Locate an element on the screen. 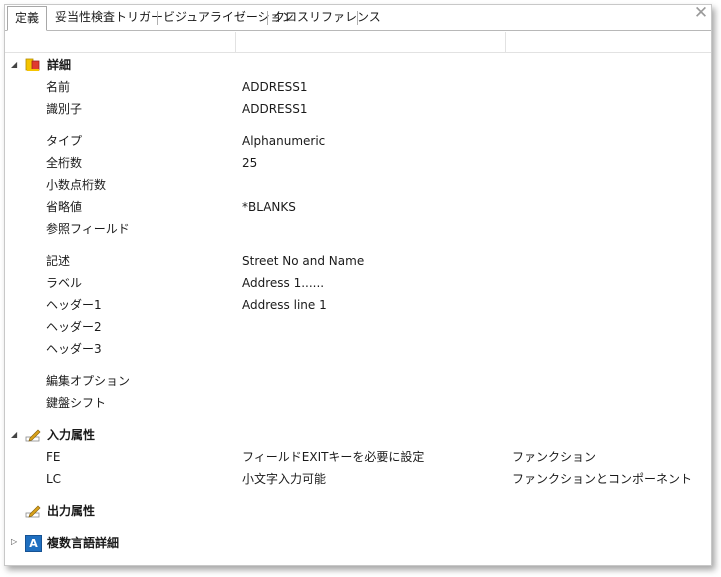 The width and height of the screenshot is (721, 577). label-name: 名前 is located at coordinates (58, 87).